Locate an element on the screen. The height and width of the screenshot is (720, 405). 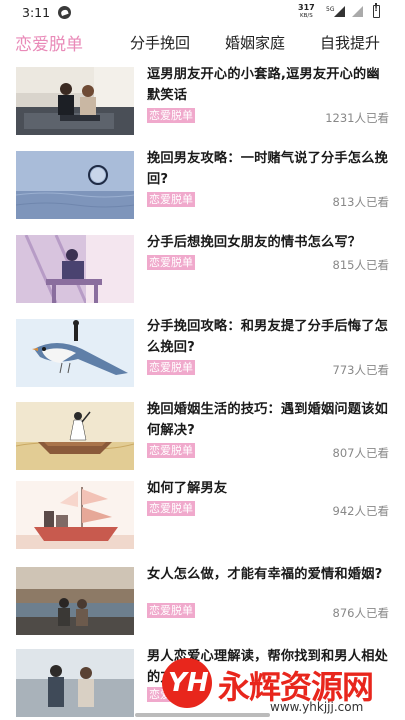
tab-marriage: 婚姻家庭 is located at coordinates (255, 42).